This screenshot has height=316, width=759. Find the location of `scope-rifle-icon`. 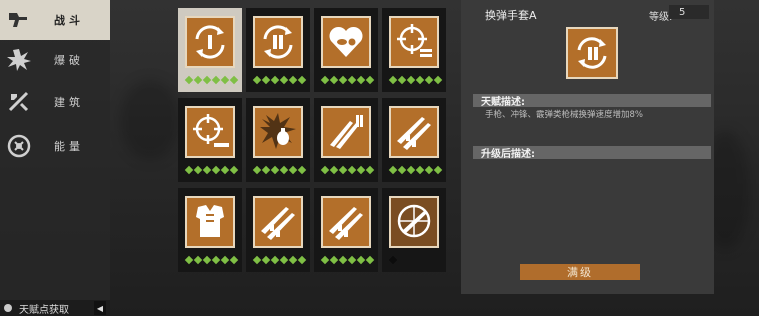

scope-rifle-icon is located at coordinates (414, 221).